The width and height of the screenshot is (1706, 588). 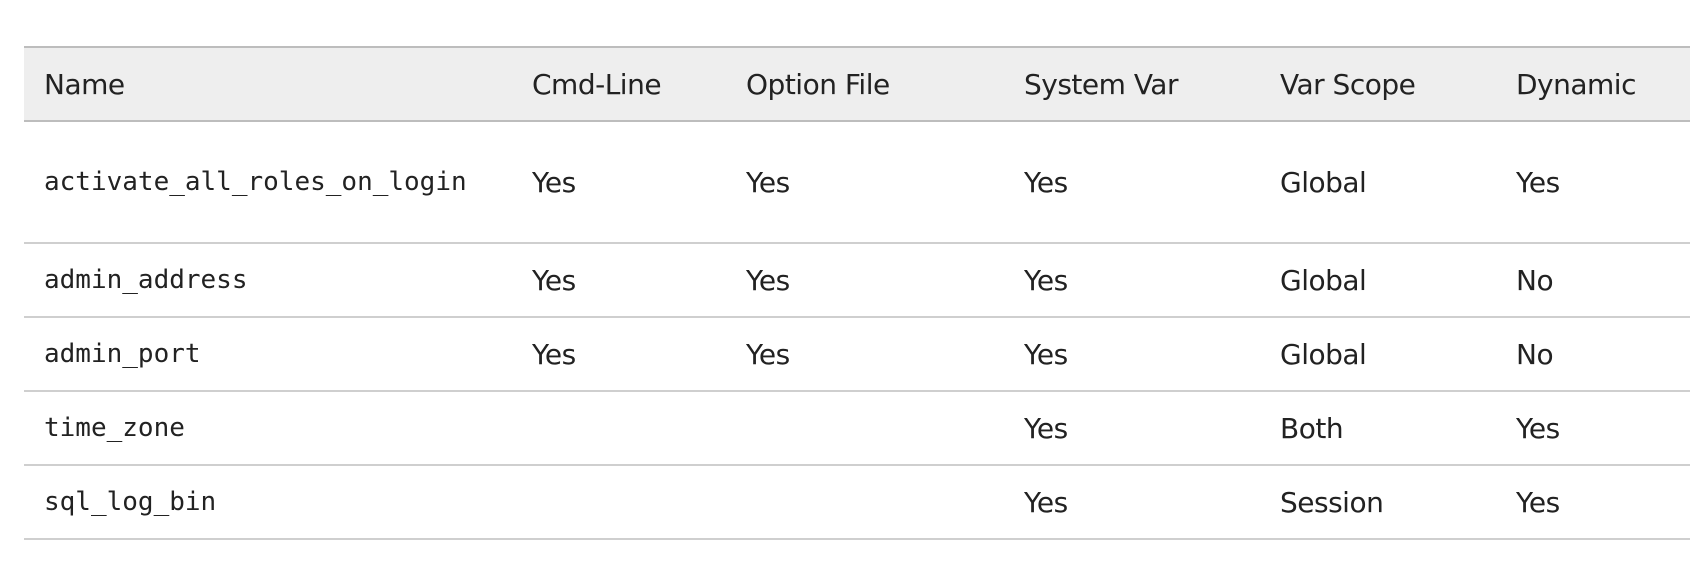 I want to click on header-var-scope: Var Scope, so click(x=1348, y=84).